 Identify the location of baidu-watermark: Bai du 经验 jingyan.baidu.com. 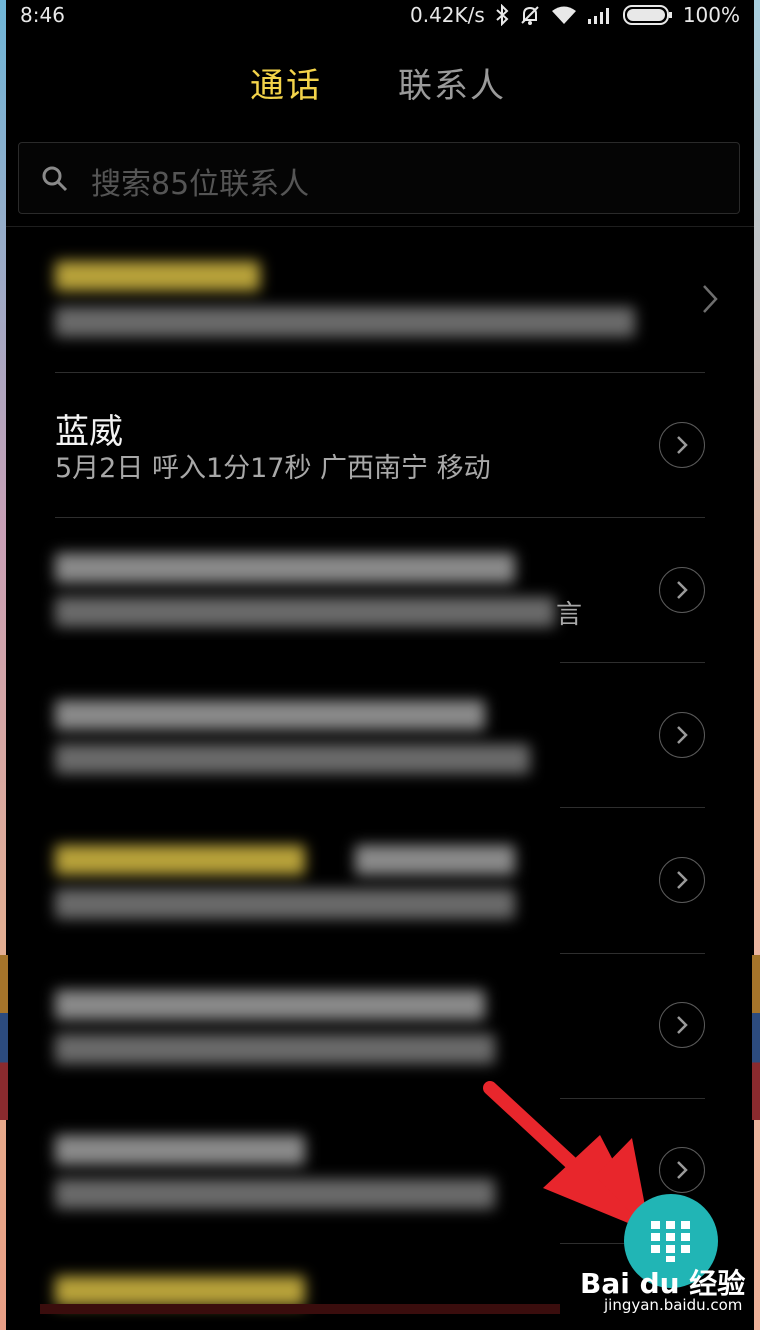
(662, 1288).